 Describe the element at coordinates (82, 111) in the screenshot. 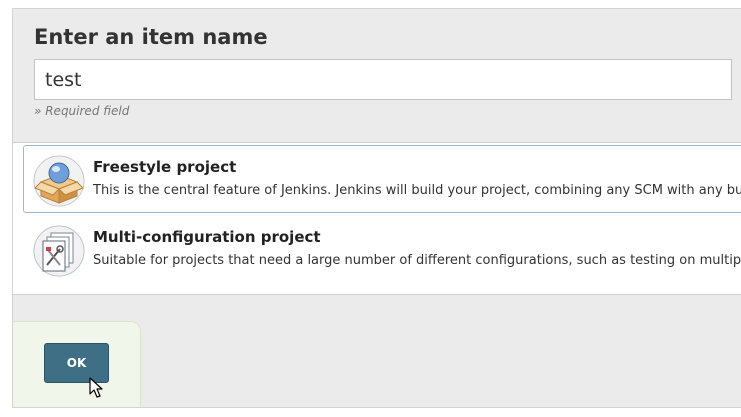

I see `required-field-hint: » Required field` at that location.